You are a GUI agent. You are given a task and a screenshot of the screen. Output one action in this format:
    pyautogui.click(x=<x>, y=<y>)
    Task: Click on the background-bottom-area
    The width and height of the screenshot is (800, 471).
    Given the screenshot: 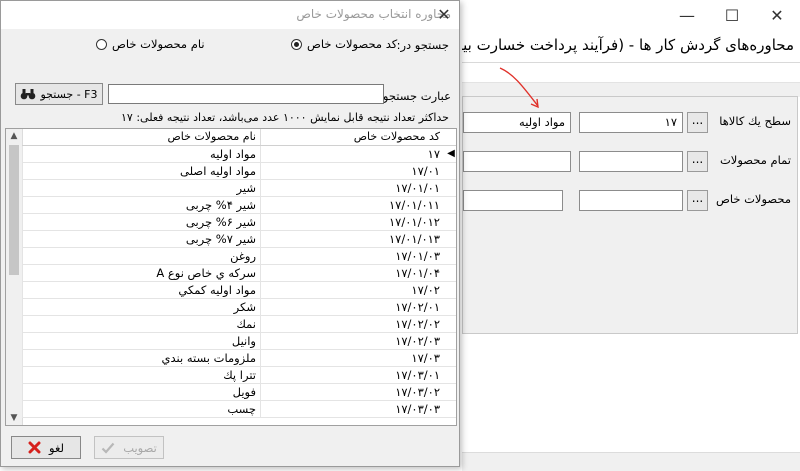 What is the action you would take?
    pyautogui.click(x=631, y=403)
    